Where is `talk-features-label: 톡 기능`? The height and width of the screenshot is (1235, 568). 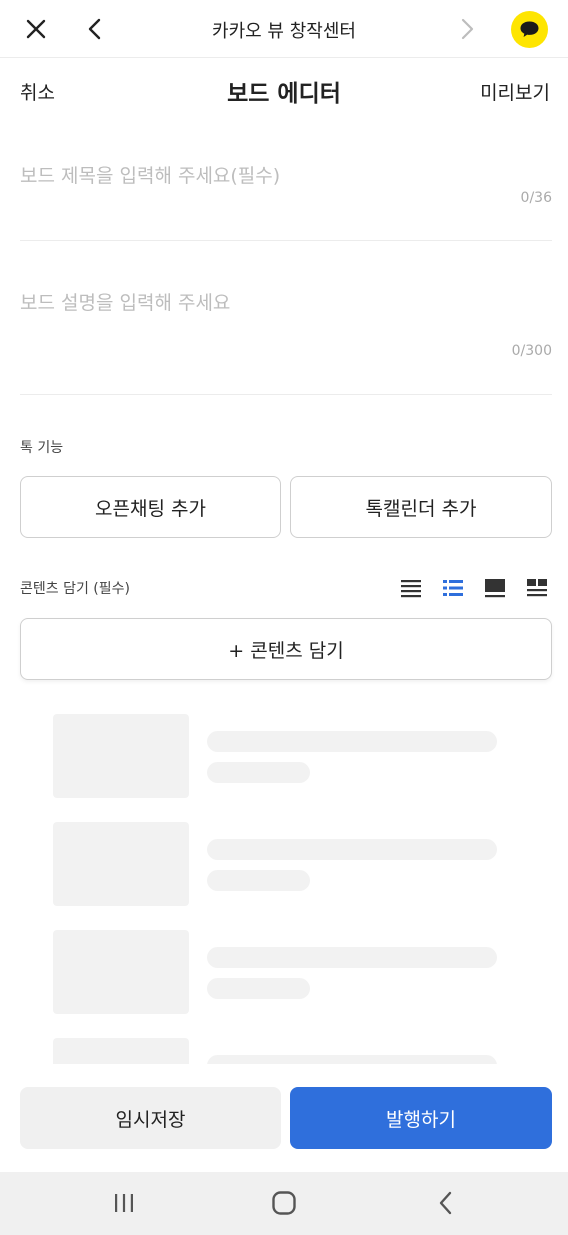 talk-features-label: 톡 기능 is located at coordinates (42, 448).